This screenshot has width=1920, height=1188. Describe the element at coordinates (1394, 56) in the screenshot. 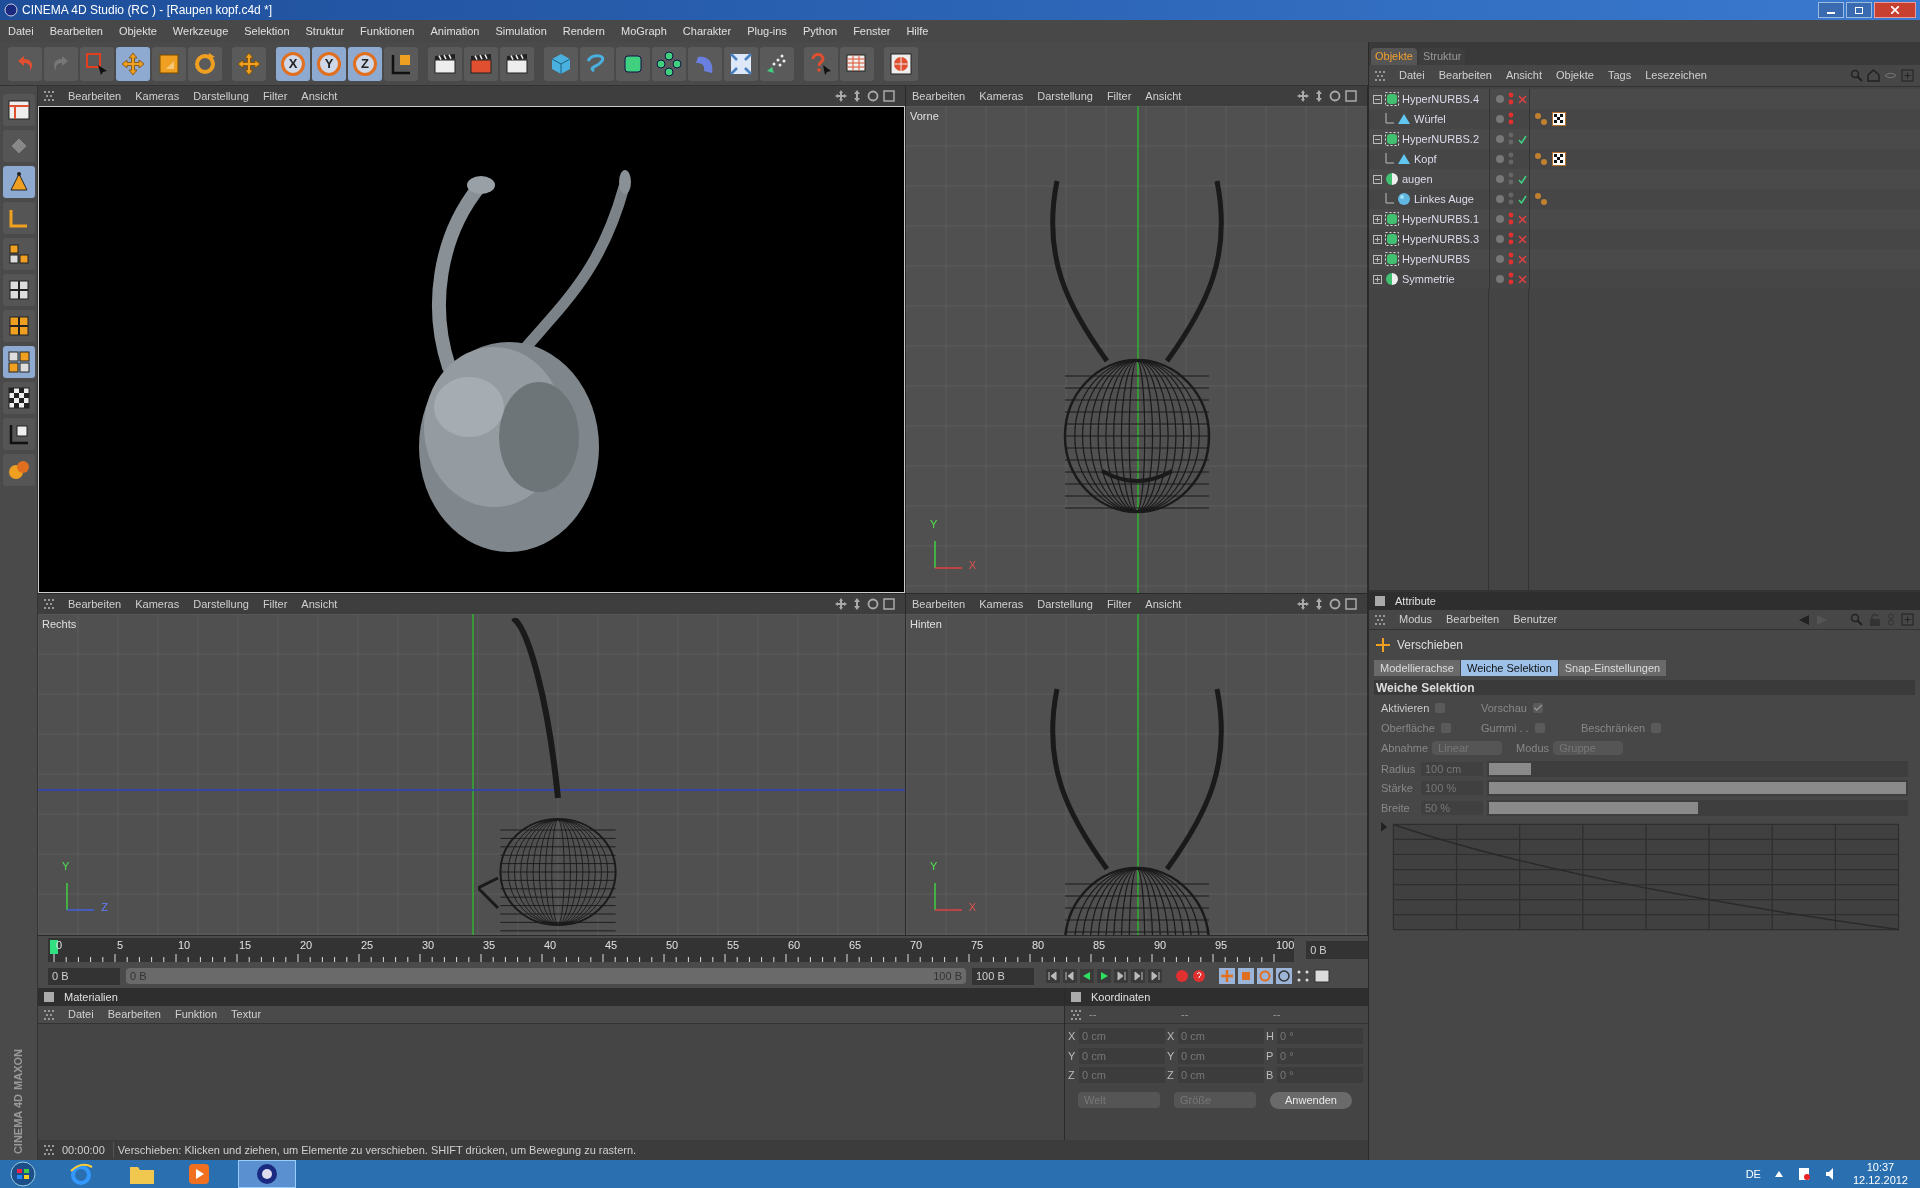

I see `panel-tab: Objekte` at that location.